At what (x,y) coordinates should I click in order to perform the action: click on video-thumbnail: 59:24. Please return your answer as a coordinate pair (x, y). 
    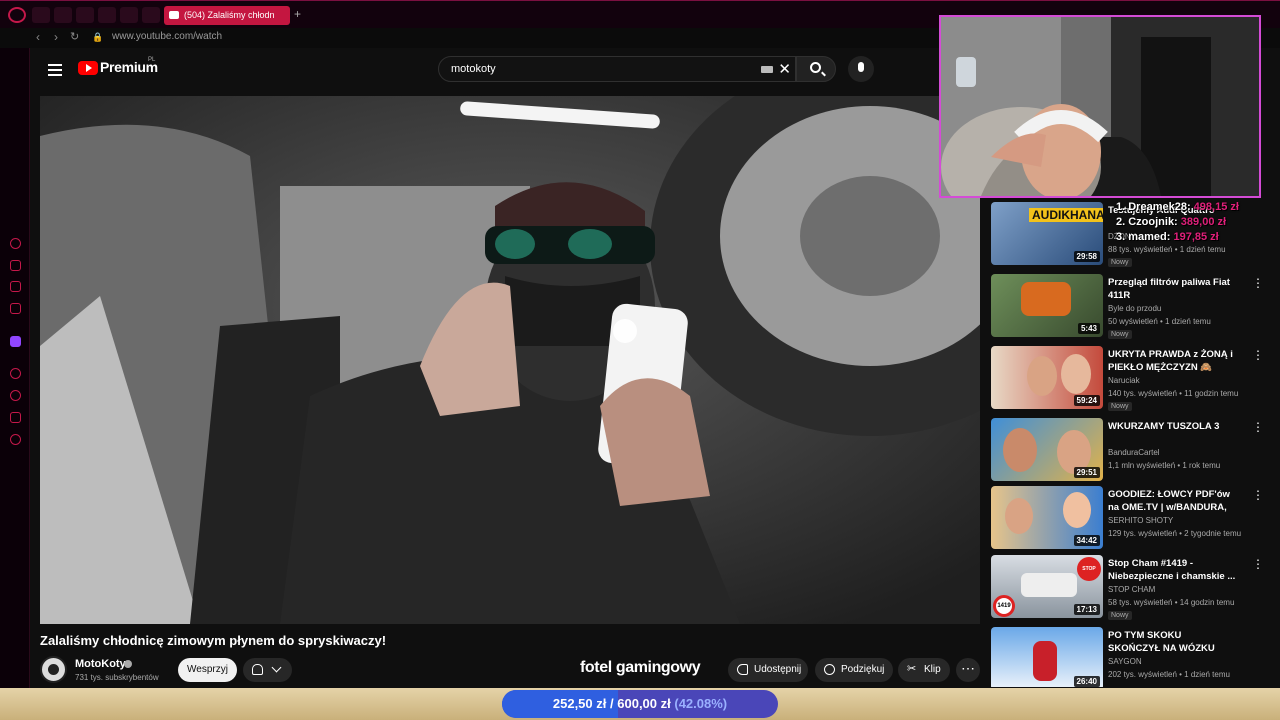
    Looking at the image, I should click on (1047, 377).